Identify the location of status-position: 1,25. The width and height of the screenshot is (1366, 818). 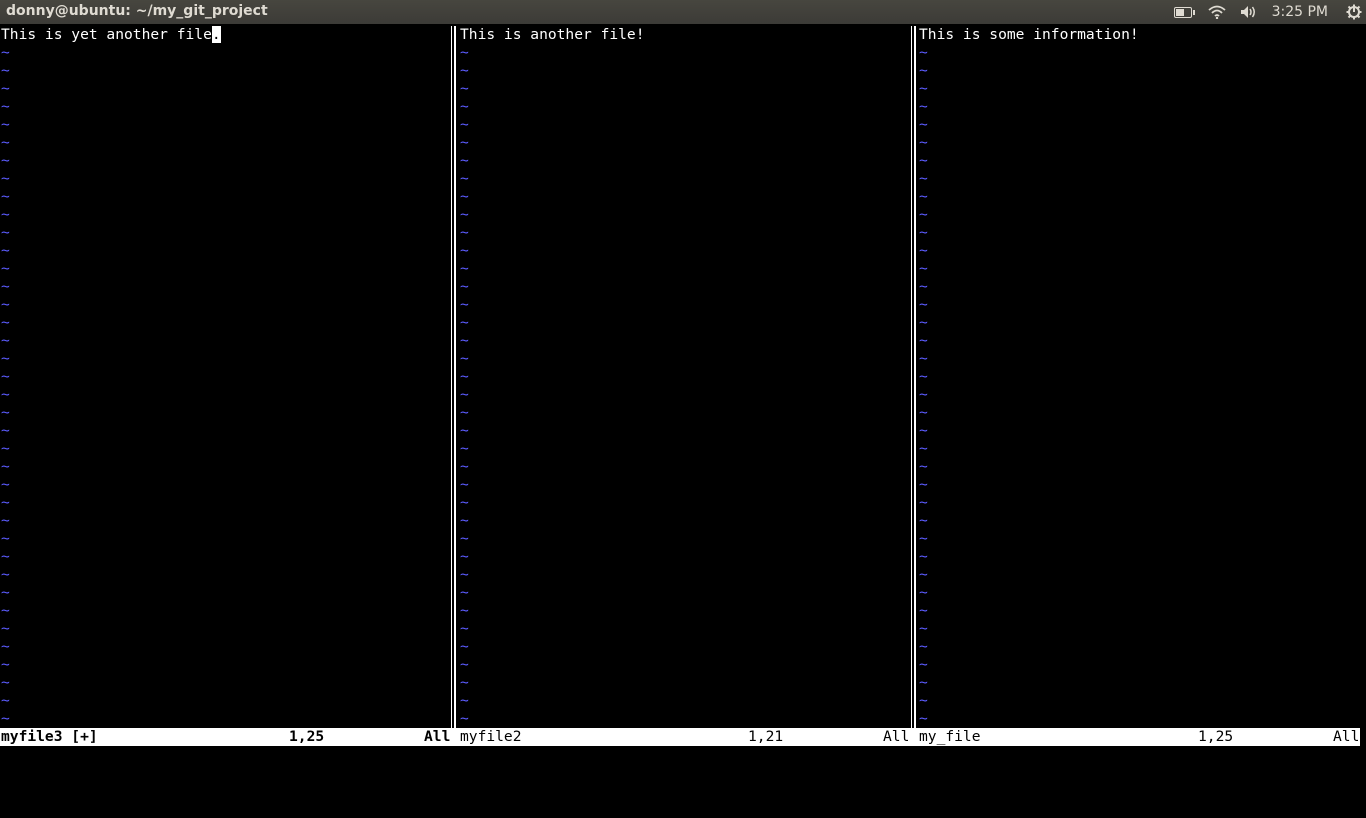
(307, 736).